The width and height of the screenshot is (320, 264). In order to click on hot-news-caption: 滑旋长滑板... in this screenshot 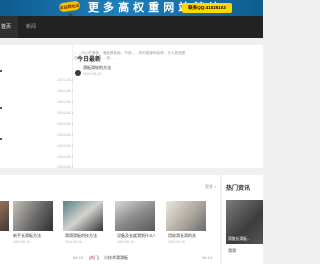, I will do `click(239, 239)`.